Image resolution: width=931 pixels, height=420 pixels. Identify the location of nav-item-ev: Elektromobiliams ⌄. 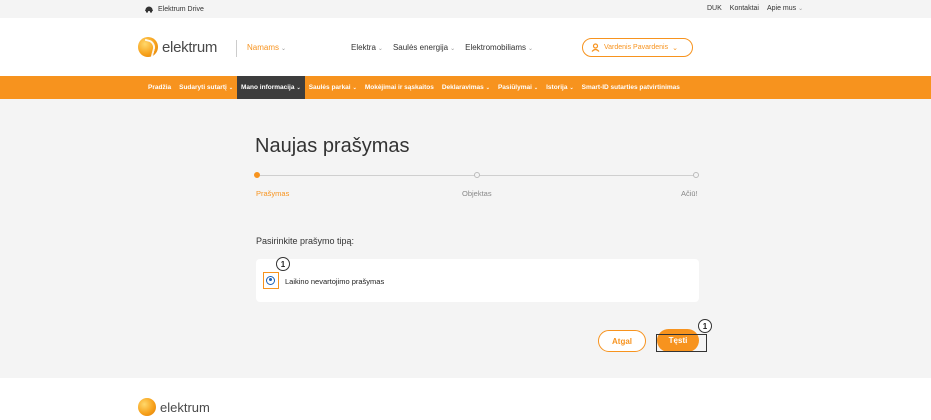
(499, 47).